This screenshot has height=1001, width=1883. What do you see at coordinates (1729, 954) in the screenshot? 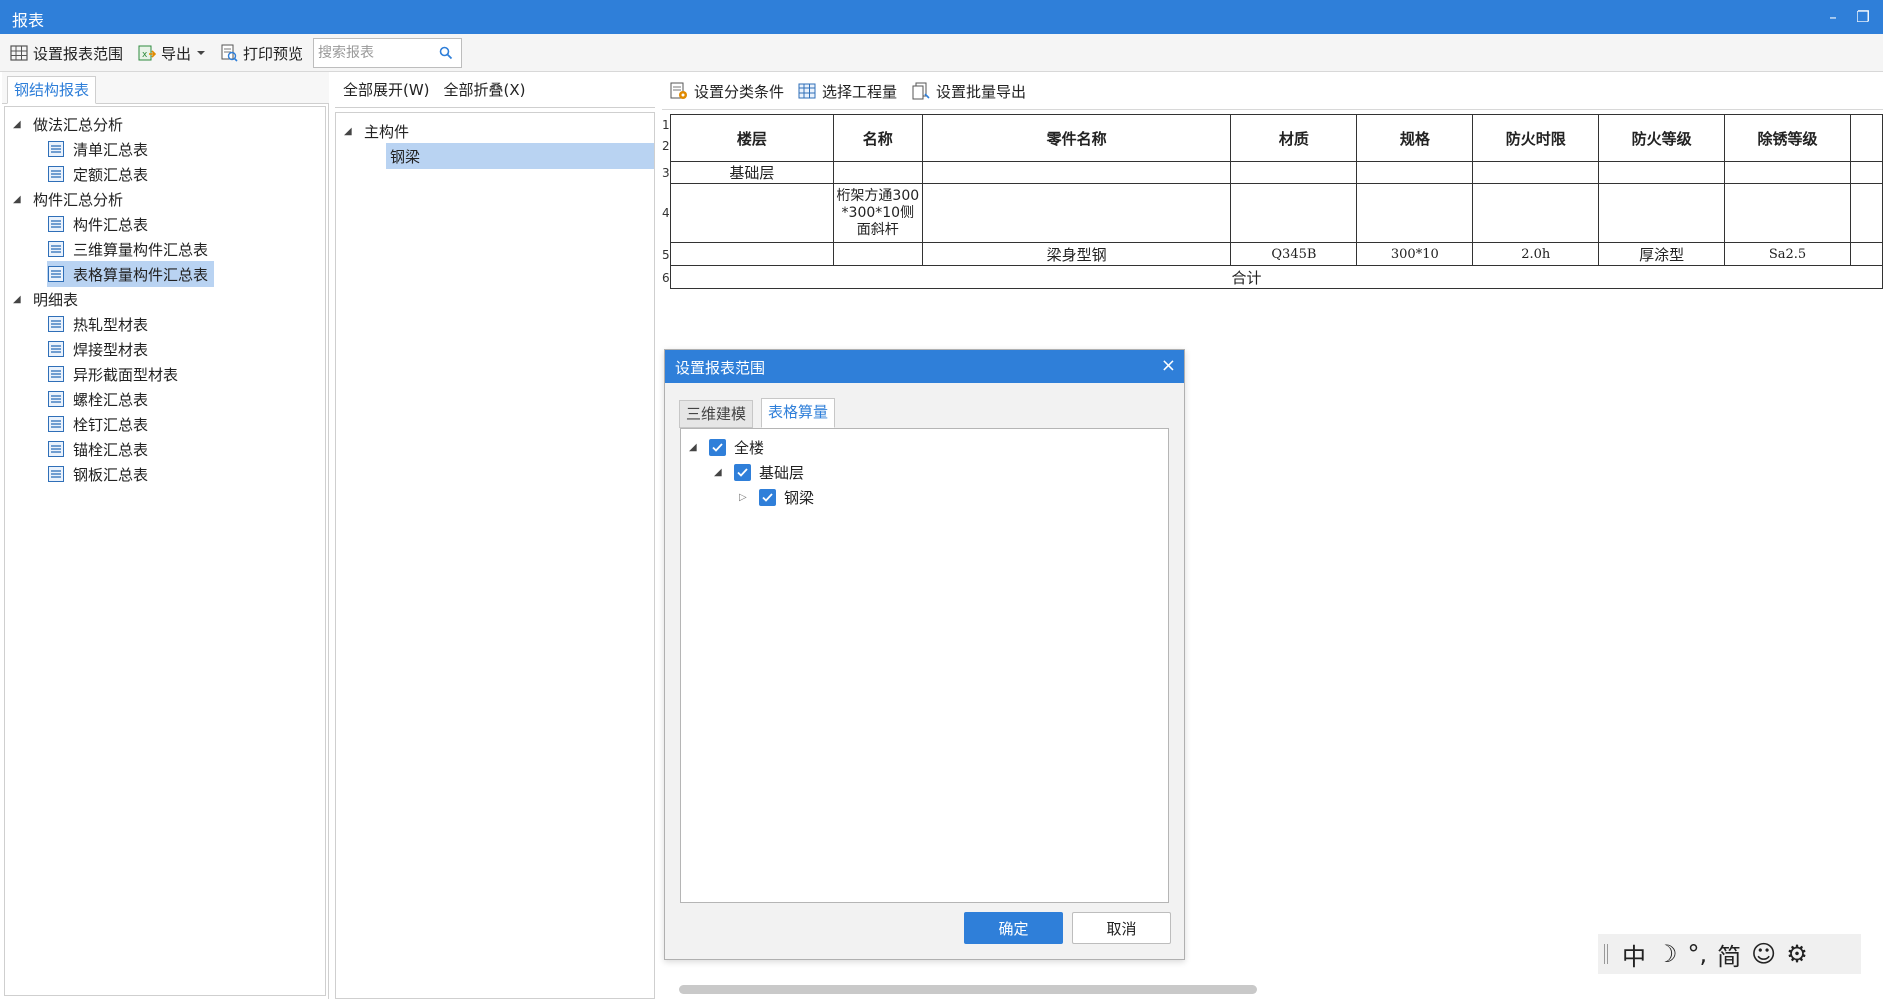
I see `ime-simplified-button: 简` at bounding box center [1729, 954].